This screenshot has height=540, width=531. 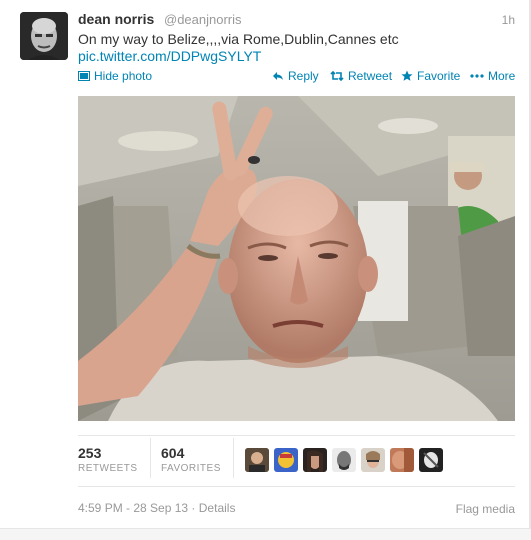 What do you see at coordinates (485, 509) in the screenshot?
I see `flag-media-link: Flag media` at bounding box center [485, 509].